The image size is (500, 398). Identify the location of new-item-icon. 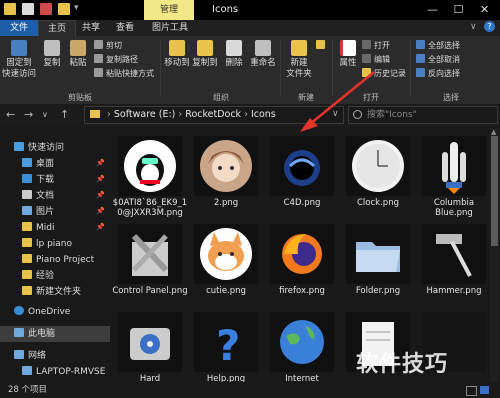
(320, 44).